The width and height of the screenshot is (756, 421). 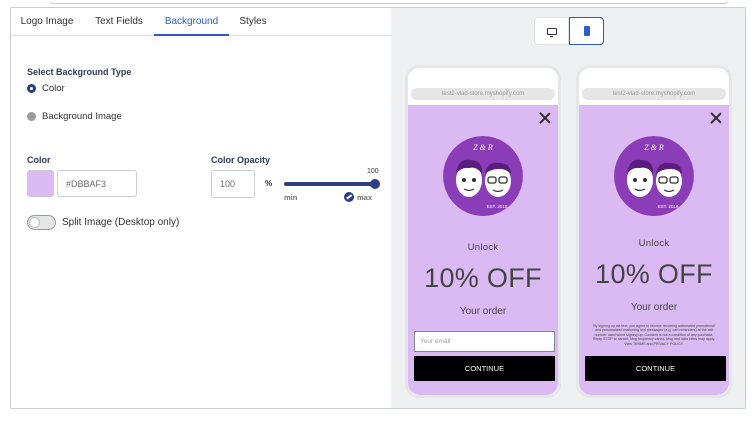 I want to click on toggle-knob, so click(x=34, y=222).